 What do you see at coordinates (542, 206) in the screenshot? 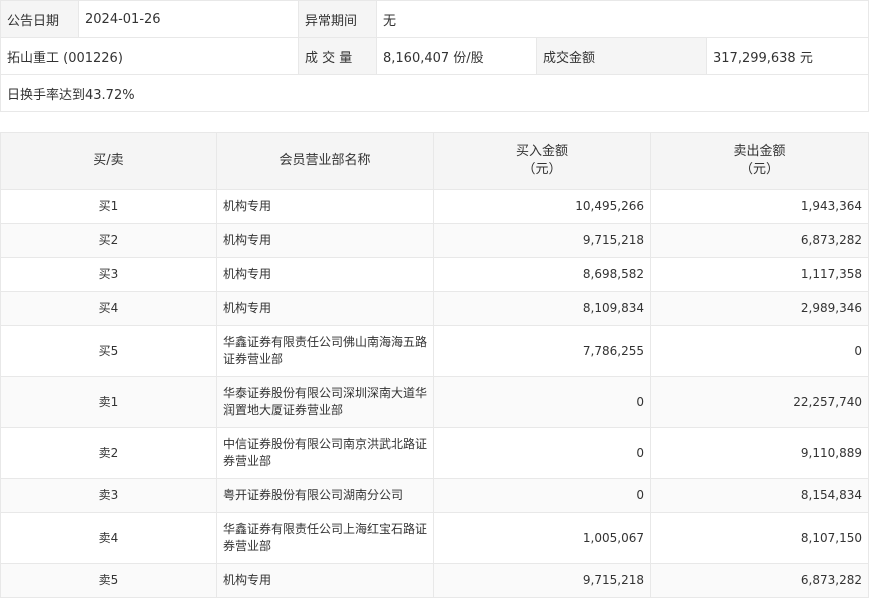
I see `buy-amount-cell: 10,495,266` at bounding box center [542, 206].